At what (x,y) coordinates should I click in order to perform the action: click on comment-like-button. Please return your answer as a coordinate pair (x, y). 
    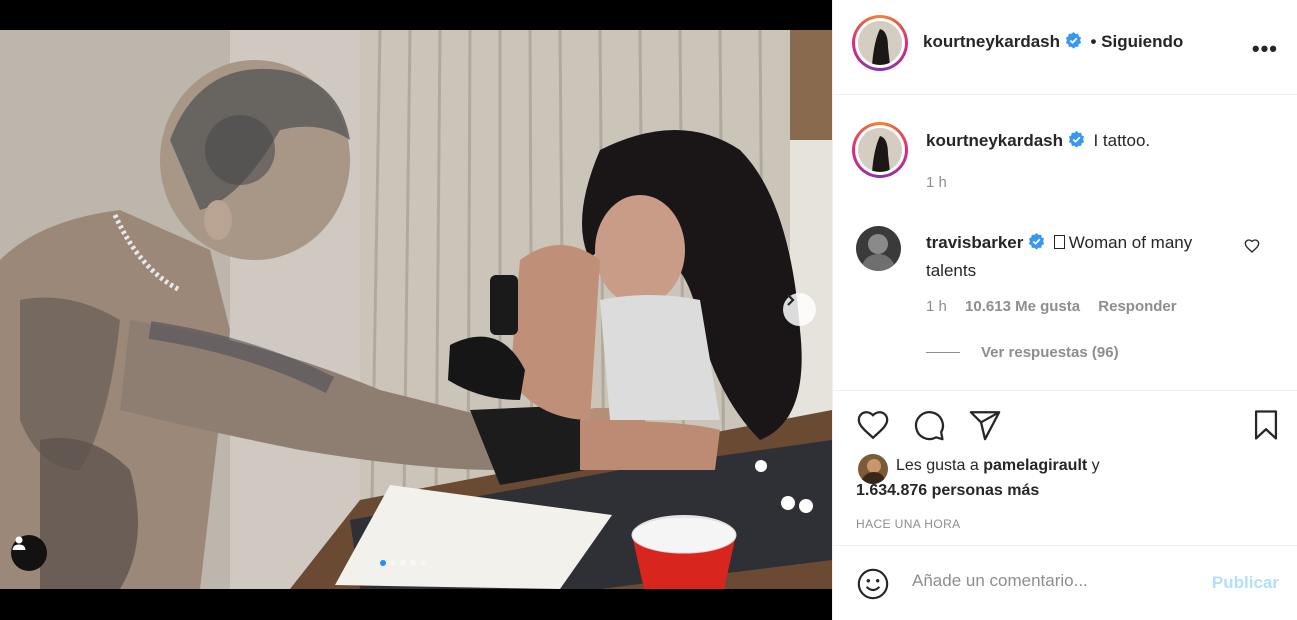
    Looking at the image, I should click on (1252, 248).